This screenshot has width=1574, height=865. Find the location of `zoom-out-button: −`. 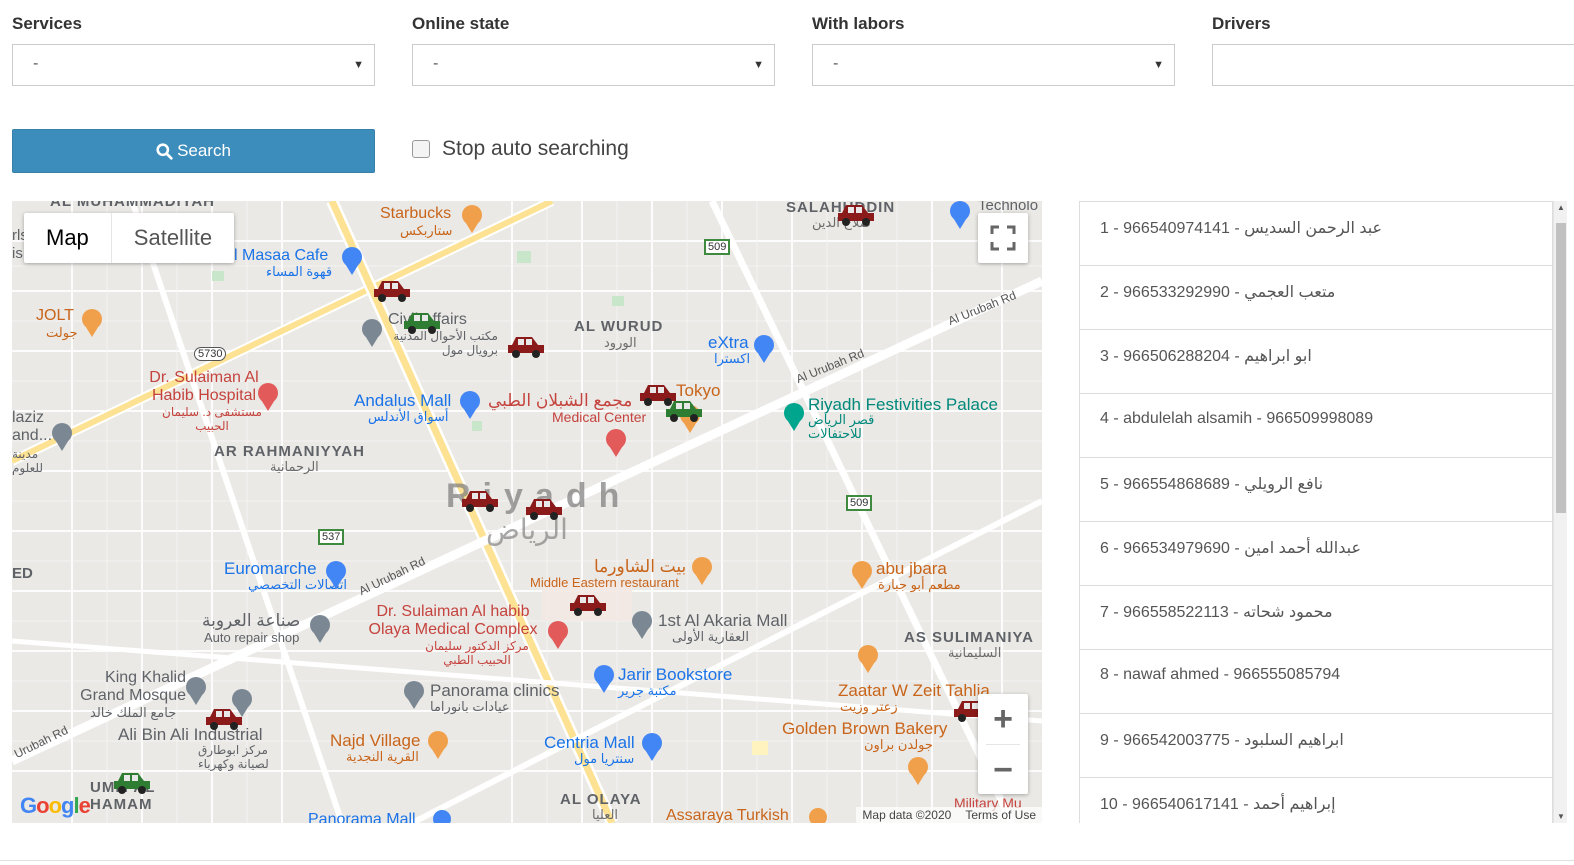

zoom-out-button: − is located at coordinates (1003, 770).